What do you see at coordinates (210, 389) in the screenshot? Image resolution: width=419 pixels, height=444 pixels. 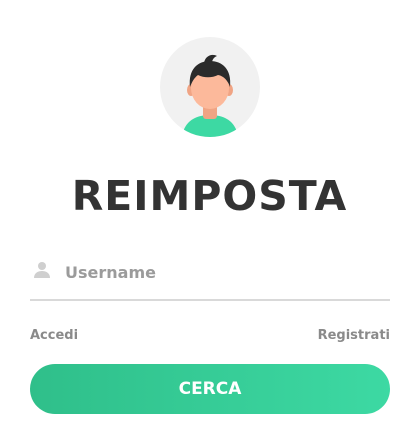 I see `search-button: CERCA` at bounding box center [210, 389].